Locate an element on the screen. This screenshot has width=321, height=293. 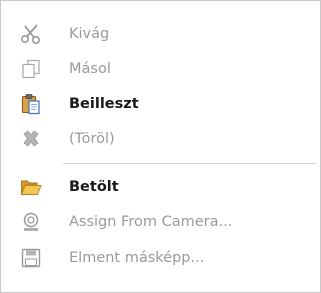
delete-x-icon is located at coordinates (31, 139).